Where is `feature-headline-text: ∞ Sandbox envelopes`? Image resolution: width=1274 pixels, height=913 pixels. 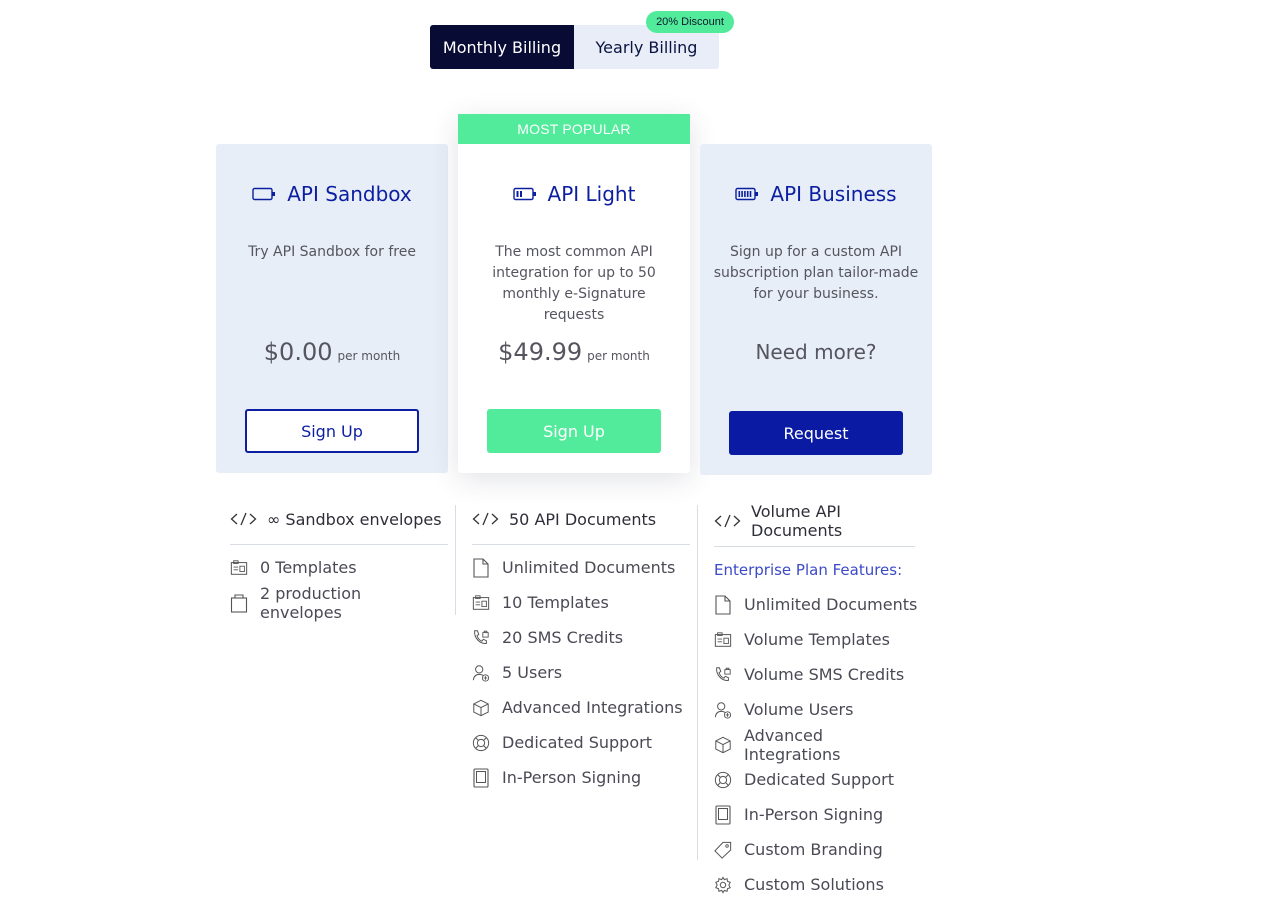 feature-headline-text: ∞ Sandbox envelopes is located at coordinates (354, 519).